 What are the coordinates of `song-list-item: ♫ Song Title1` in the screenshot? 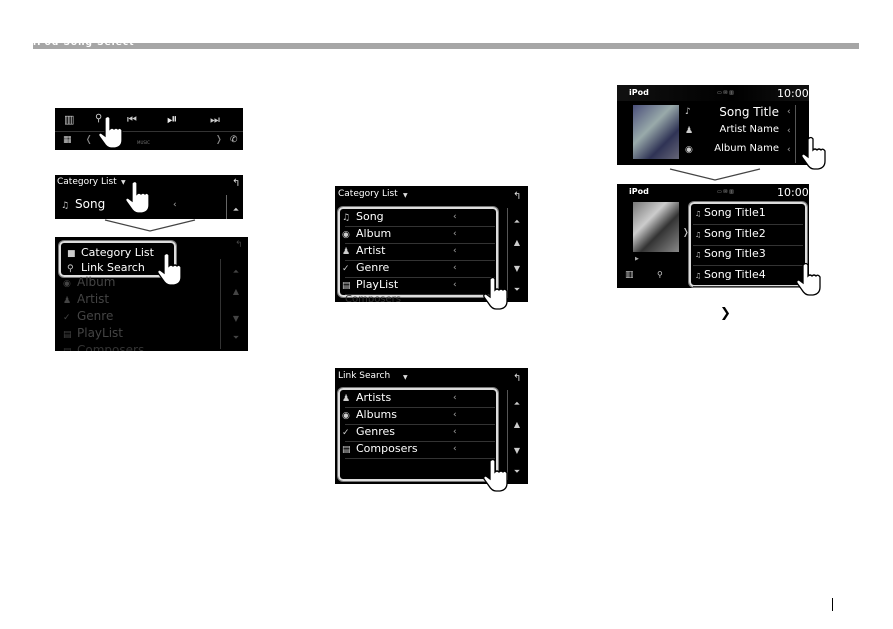 It's located at (730, 212).